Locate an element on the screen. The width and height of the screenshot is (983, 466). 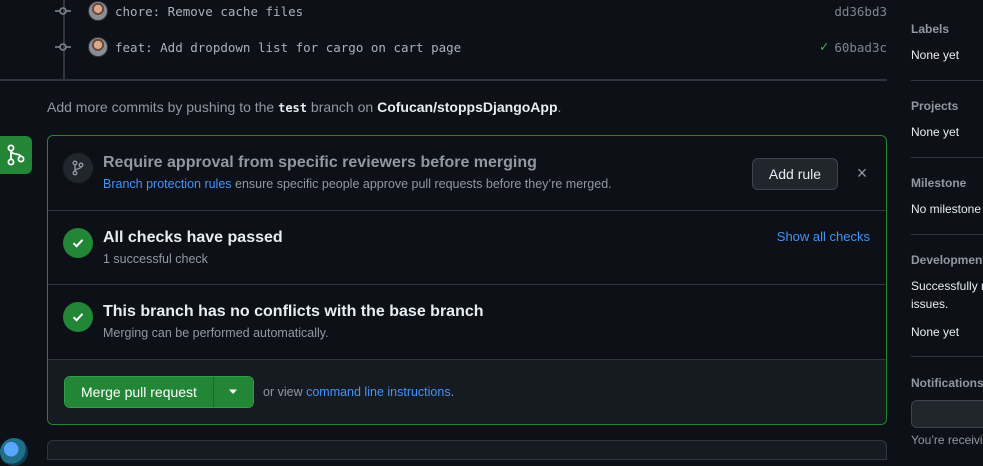
commit-message-link: chore: Remove cache files is located at coordinates (209, 11).